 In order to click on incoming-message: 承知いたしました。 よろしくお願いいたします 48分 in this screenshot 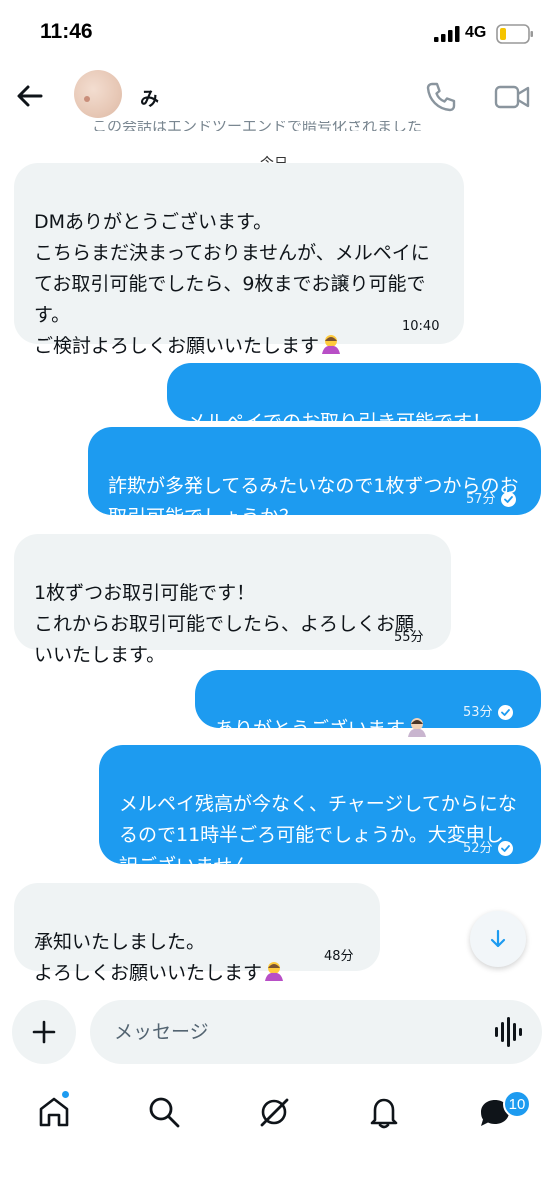, I will do `click(197, 933)`.